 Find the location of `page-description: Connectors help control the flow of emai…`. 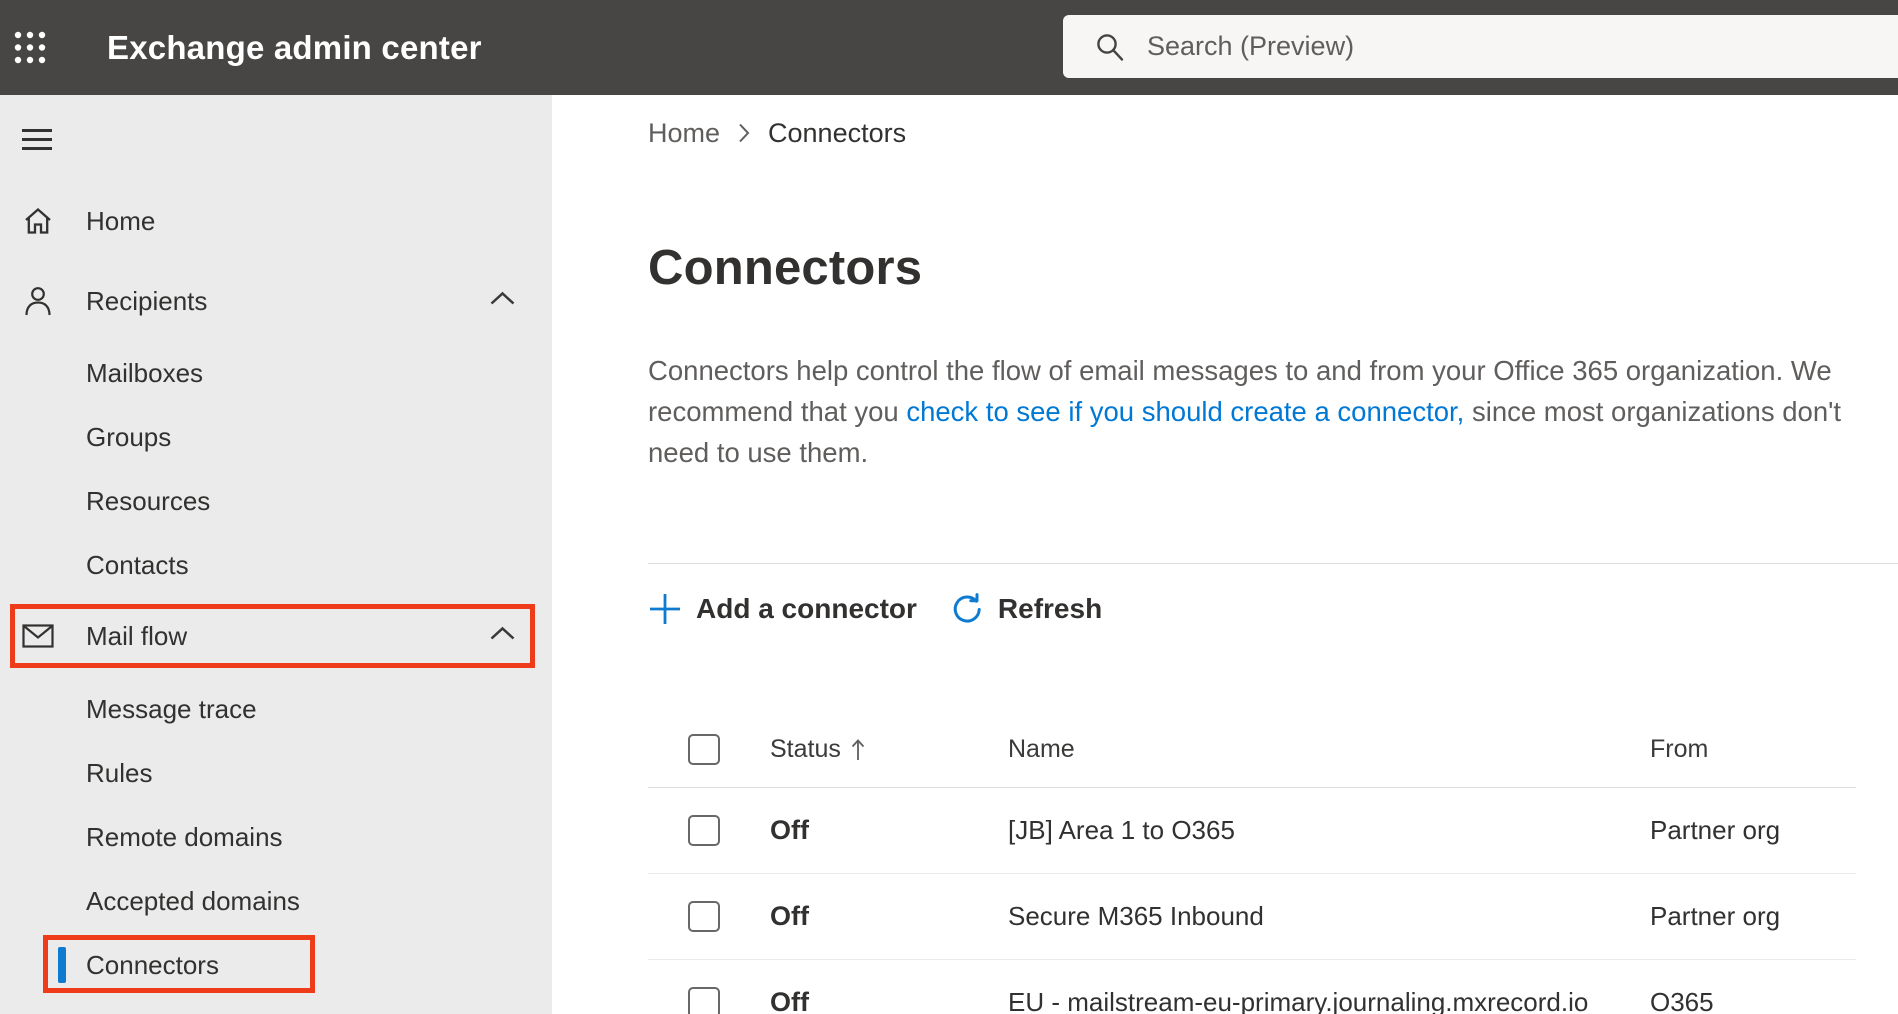

page-description: Connectors help control the flow of emai… is located at coordinates (1252, 411).